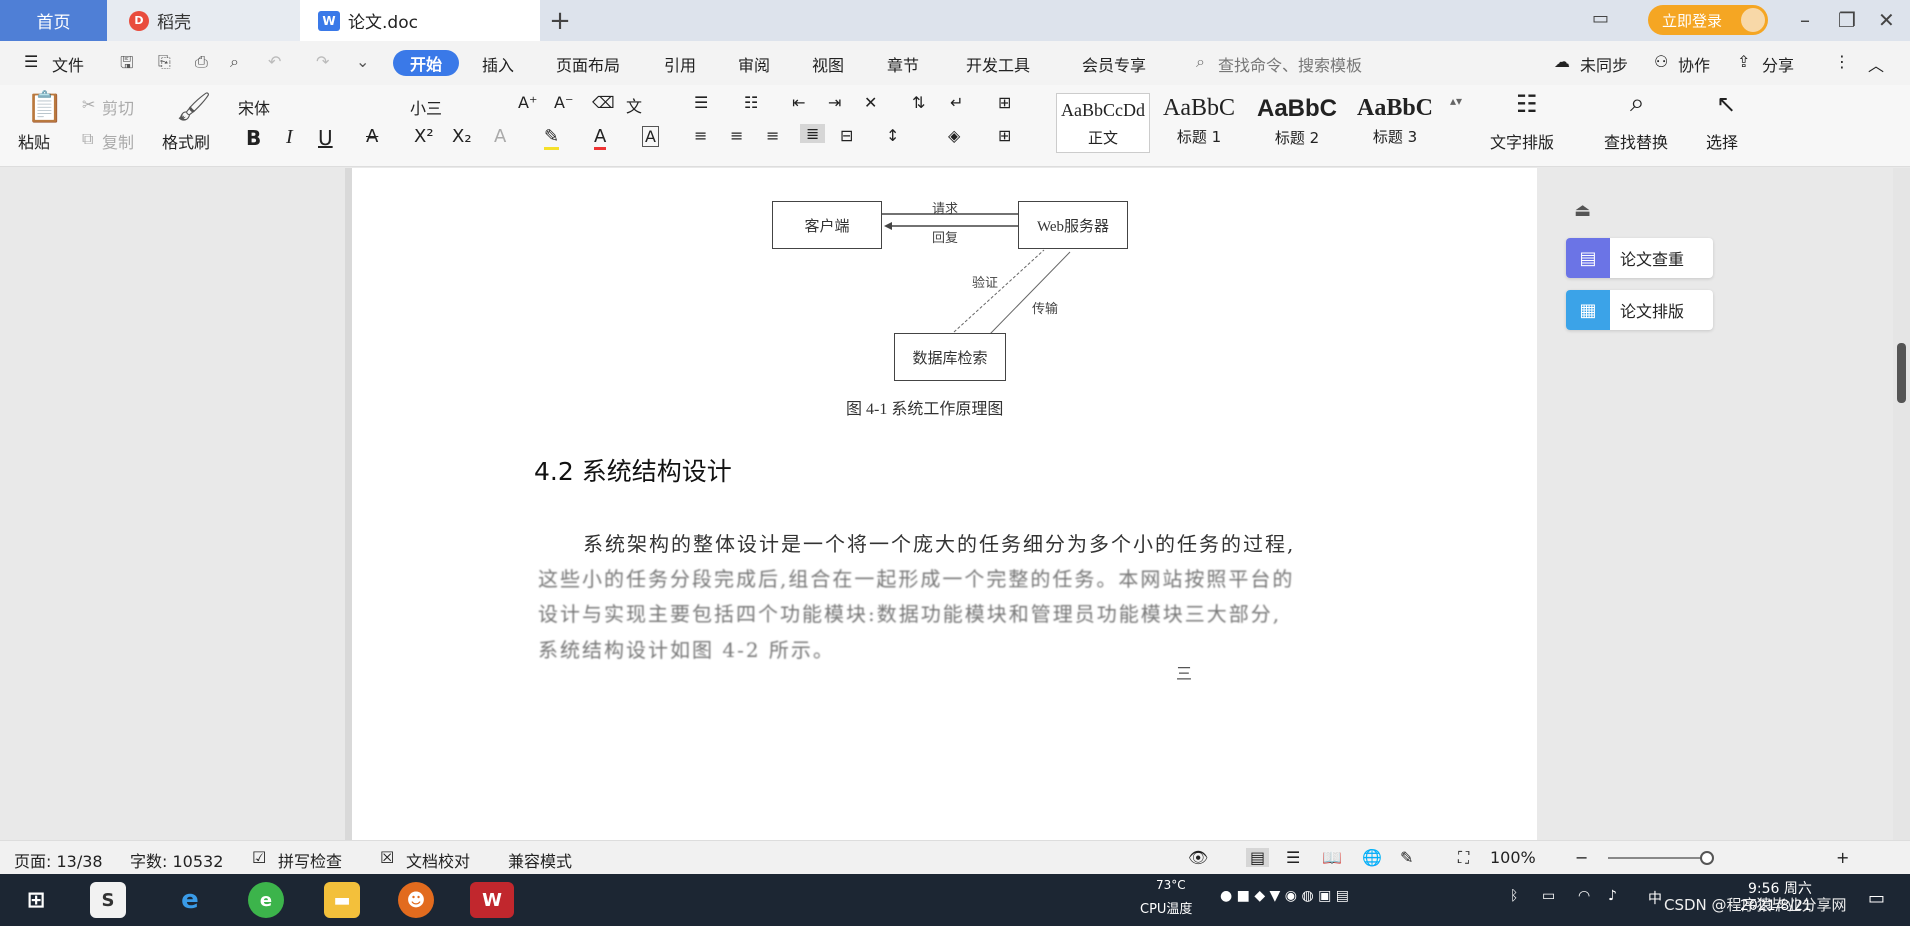  Describe the element at coordinates (1636, 141) in the screenshot. I see `find-replace-button: 查找替换` at that location.